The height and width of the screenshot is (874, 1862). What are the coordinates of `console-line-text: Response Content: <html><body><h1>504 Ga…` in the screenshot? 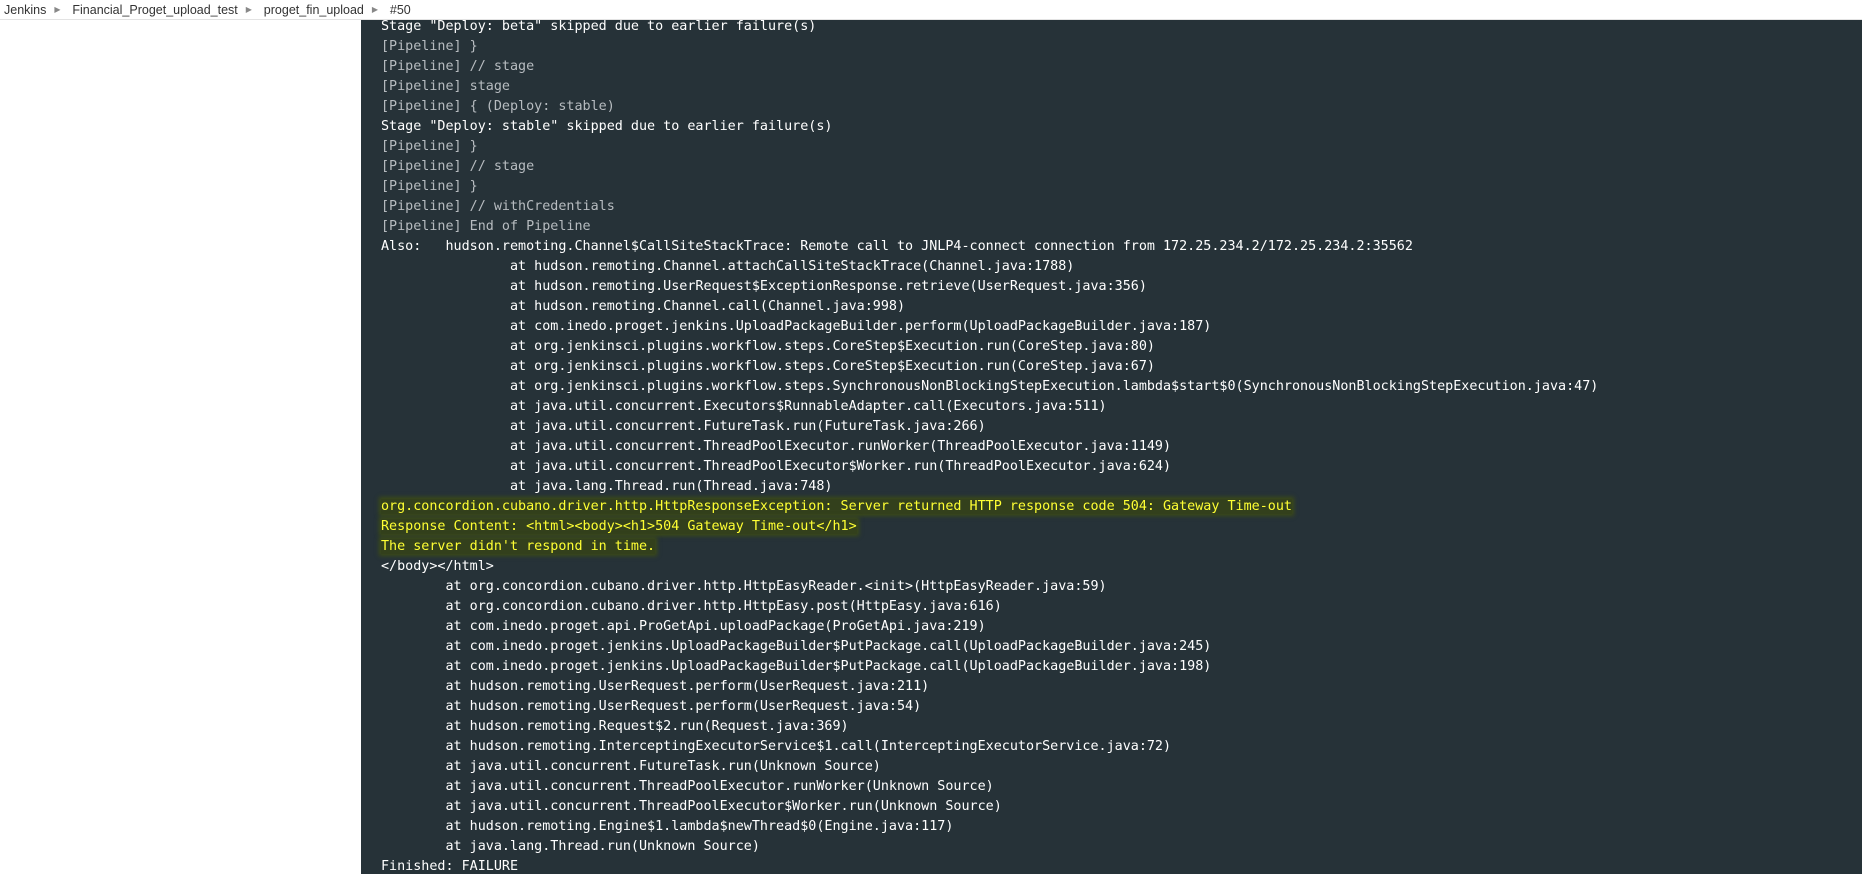 It's located at (619, 526).